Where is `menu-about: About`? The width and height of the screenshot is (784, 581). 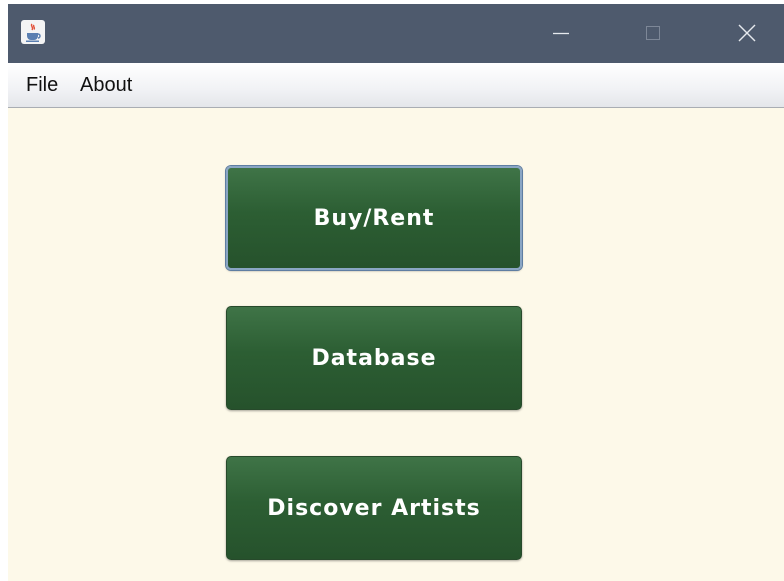 menu-about: About is located at coordinates (106, 85).